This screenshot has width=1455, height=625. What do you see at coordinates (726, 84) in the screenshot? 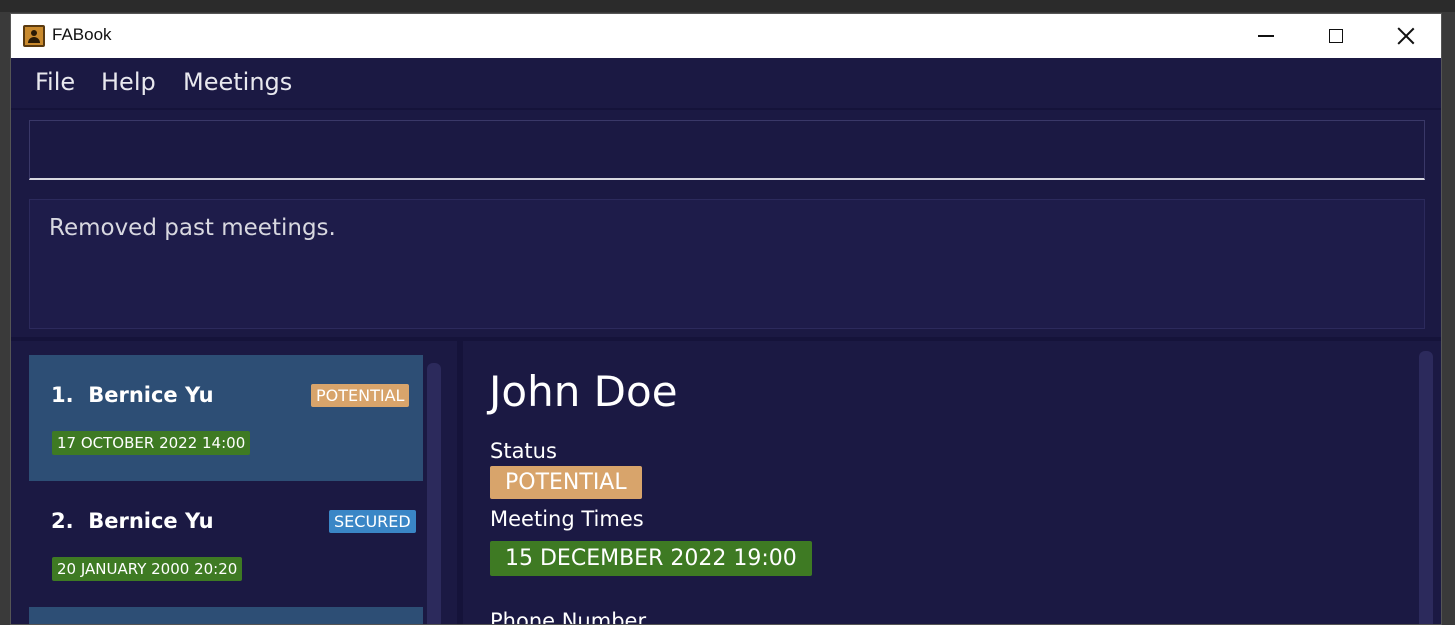
I see `menu-bar: File Help Meetings` at bounding box center [726, 84].